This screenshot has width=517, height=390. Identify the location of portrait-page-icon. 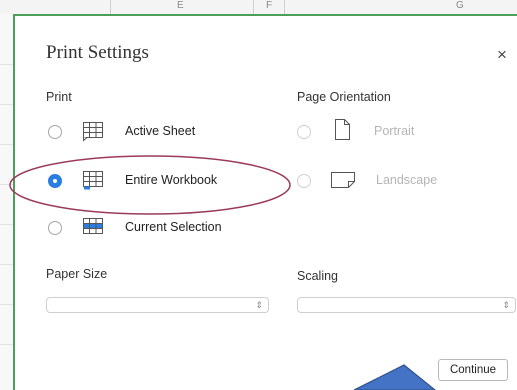
(342, 129).